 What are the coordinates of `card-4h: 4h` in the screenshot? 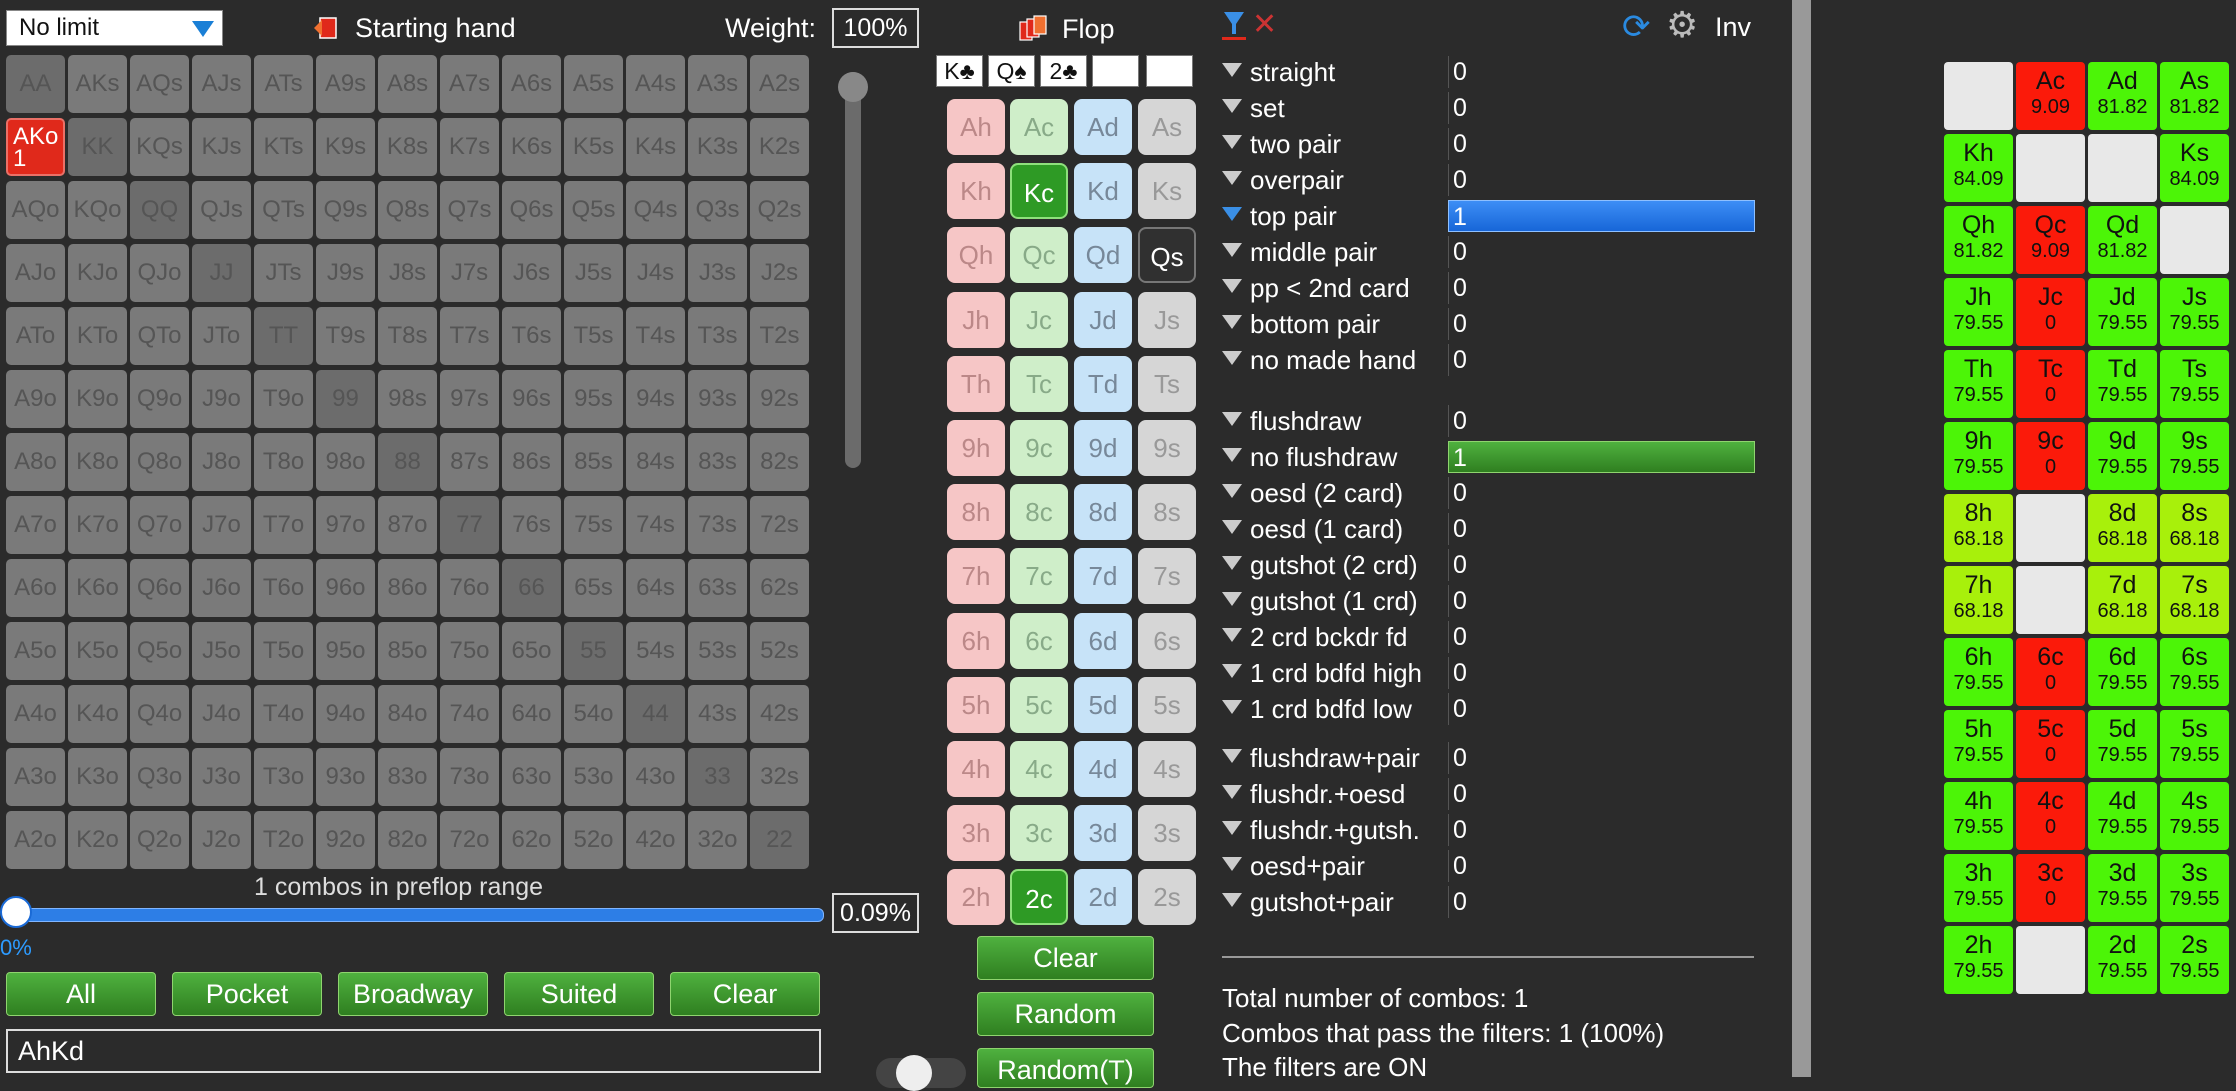 It's located at (976, 769).